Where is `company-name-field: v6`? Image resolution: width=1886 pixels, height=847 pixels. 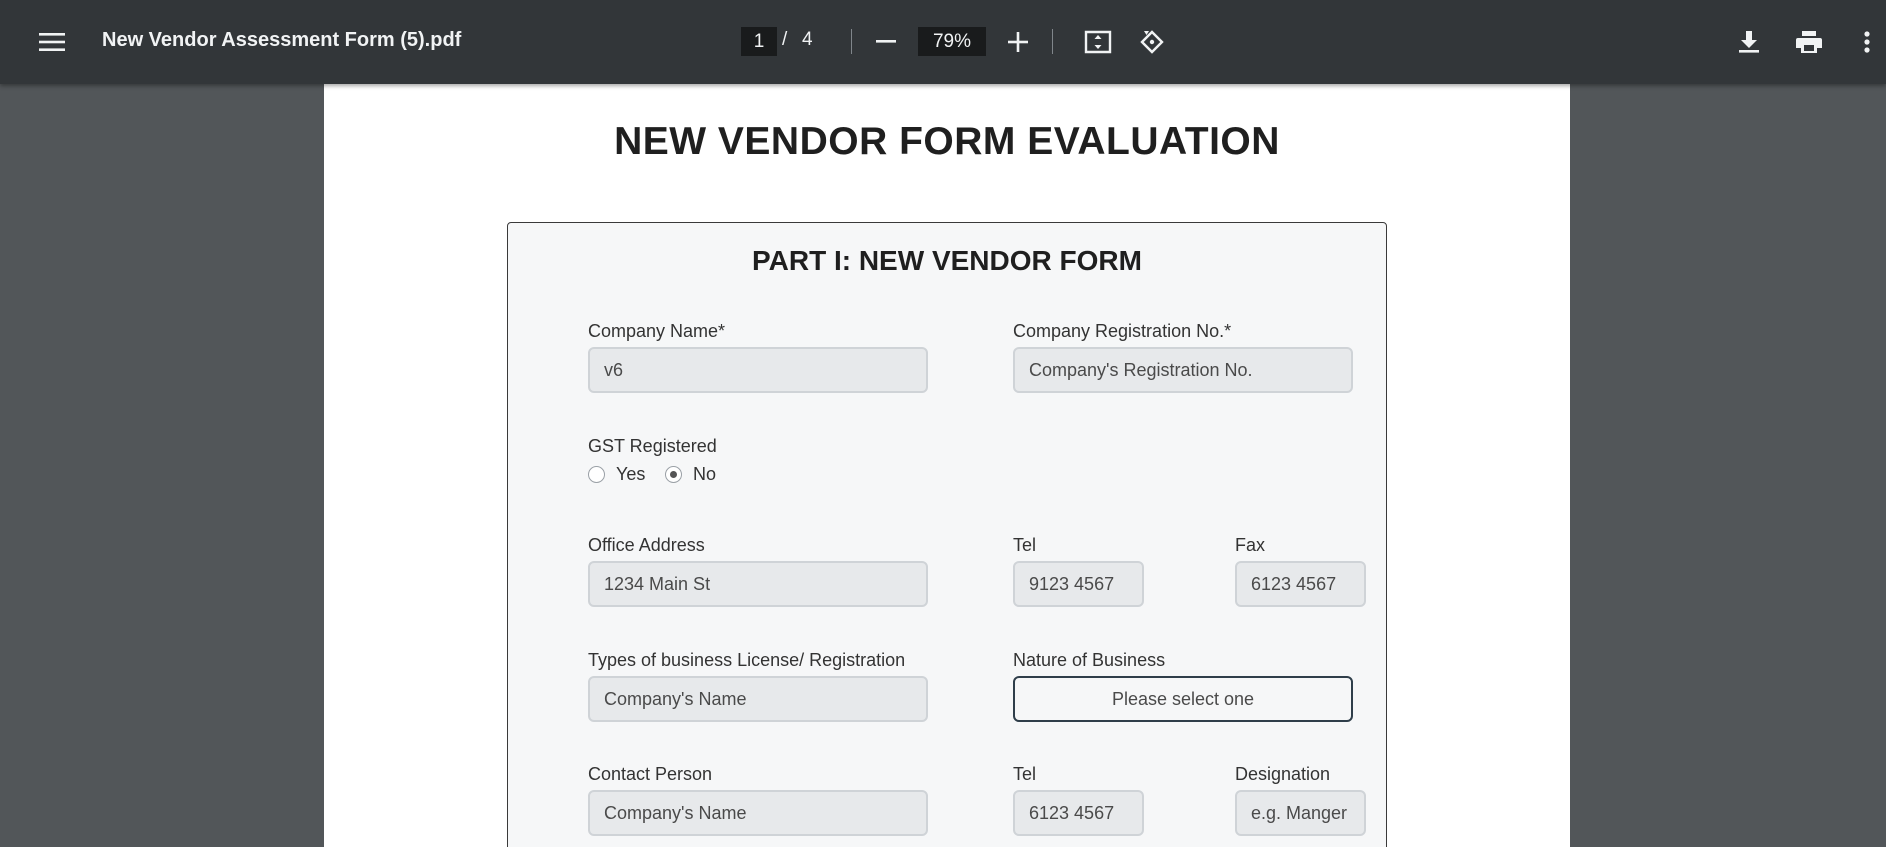
company-name-field: v6 is located at coordinates (758, 370).